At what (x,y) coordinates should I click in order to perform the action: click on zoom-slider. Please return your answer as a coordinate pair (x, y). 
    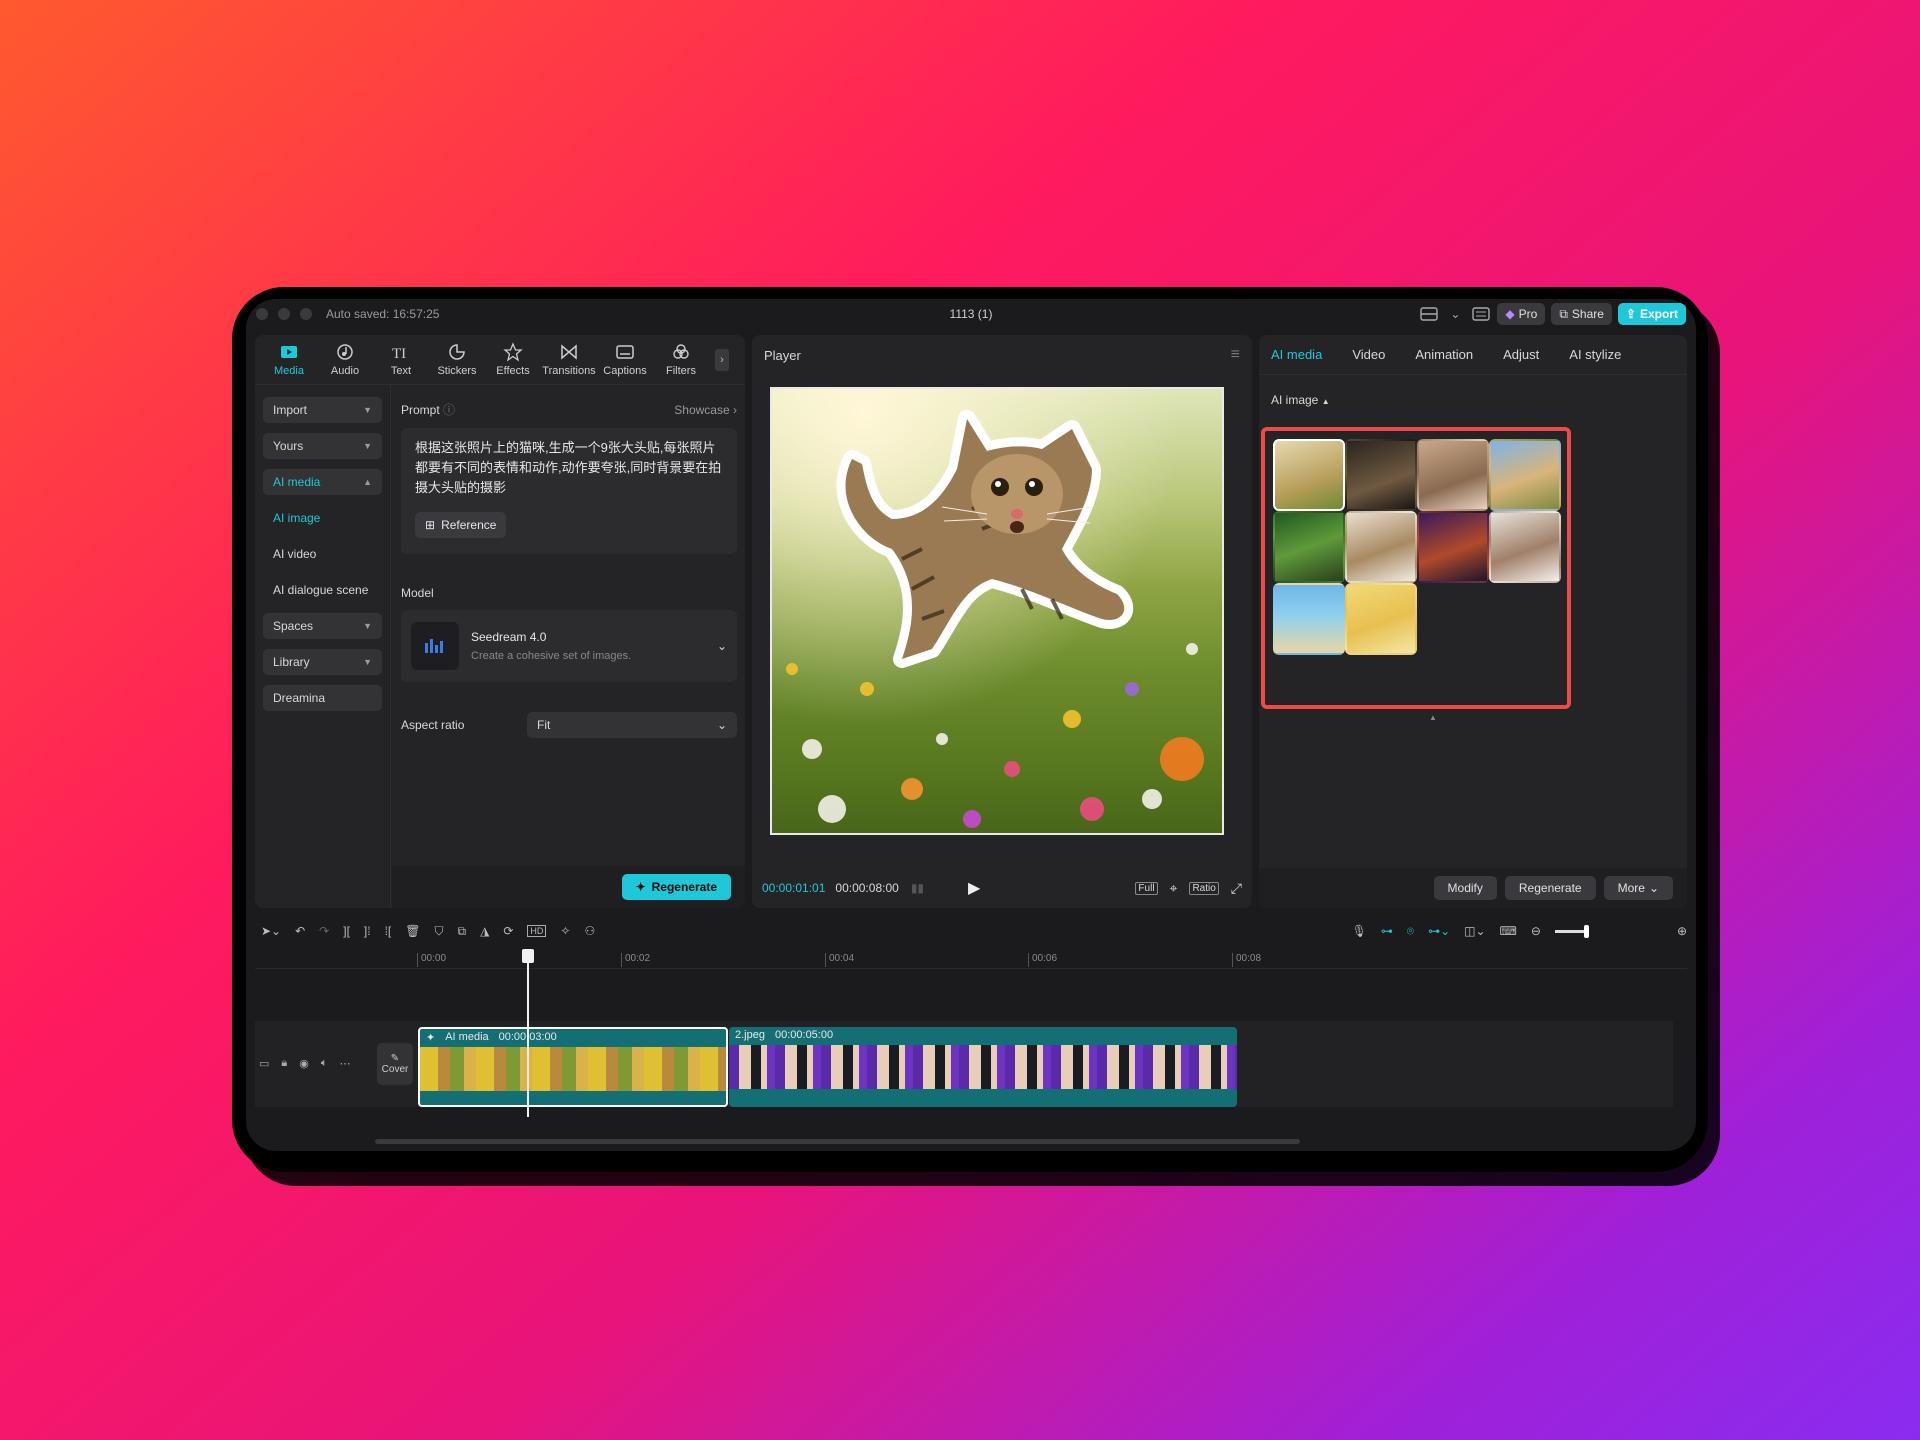
    Looking at the image, I should click on (1571, 931).